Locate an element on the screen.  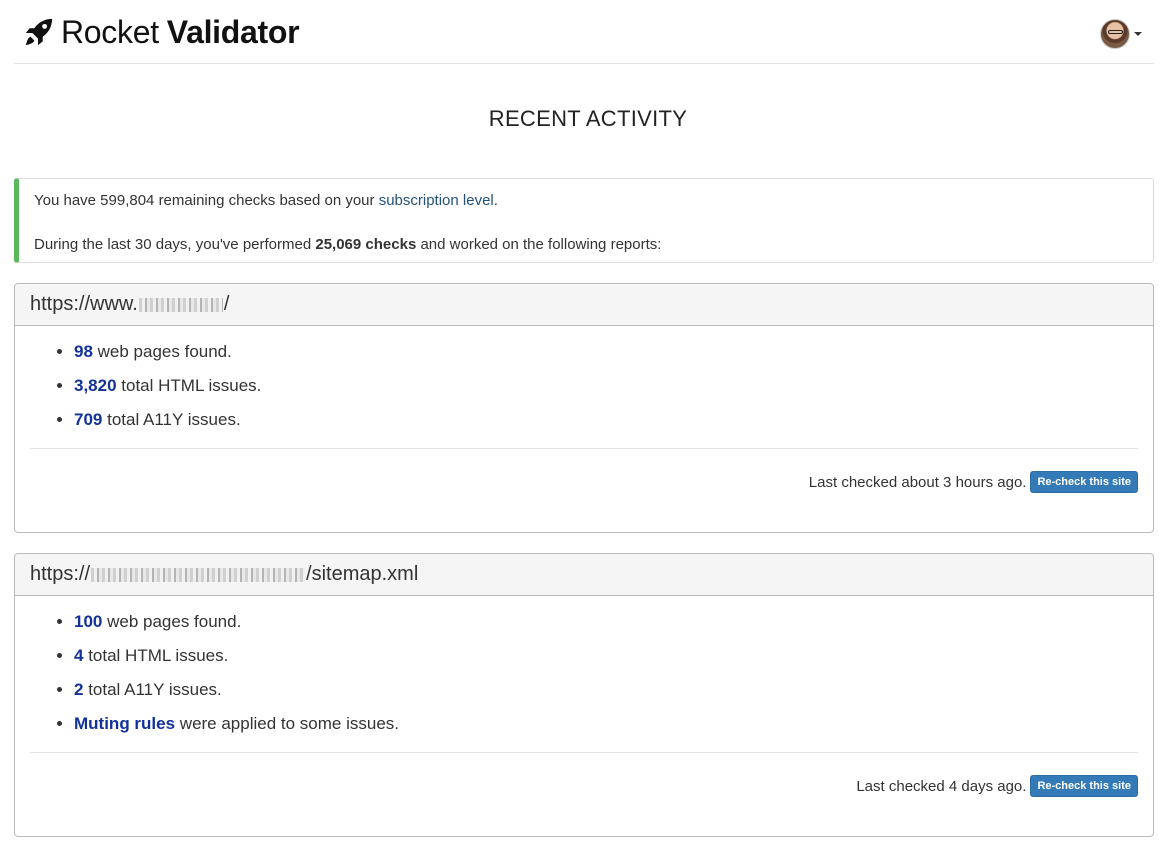
report-url-suffix: /sitemap.xml is located at coordinates (362, 574).